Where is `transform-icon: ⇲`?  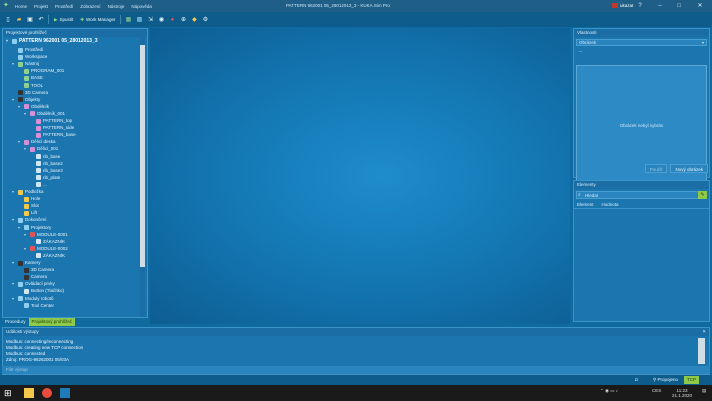 transform-icon: ⇲ is located at coordinates (150, 20).